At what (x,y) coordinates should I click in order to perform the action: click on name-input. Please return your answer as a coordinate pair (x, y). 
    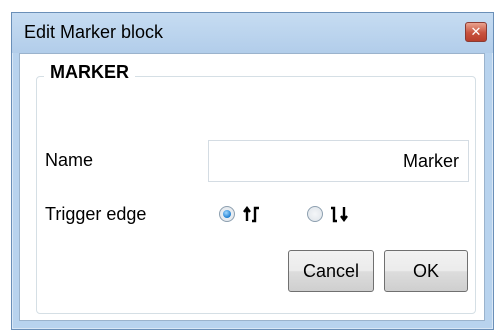
    Looking at the image, I should click on (338, 161).